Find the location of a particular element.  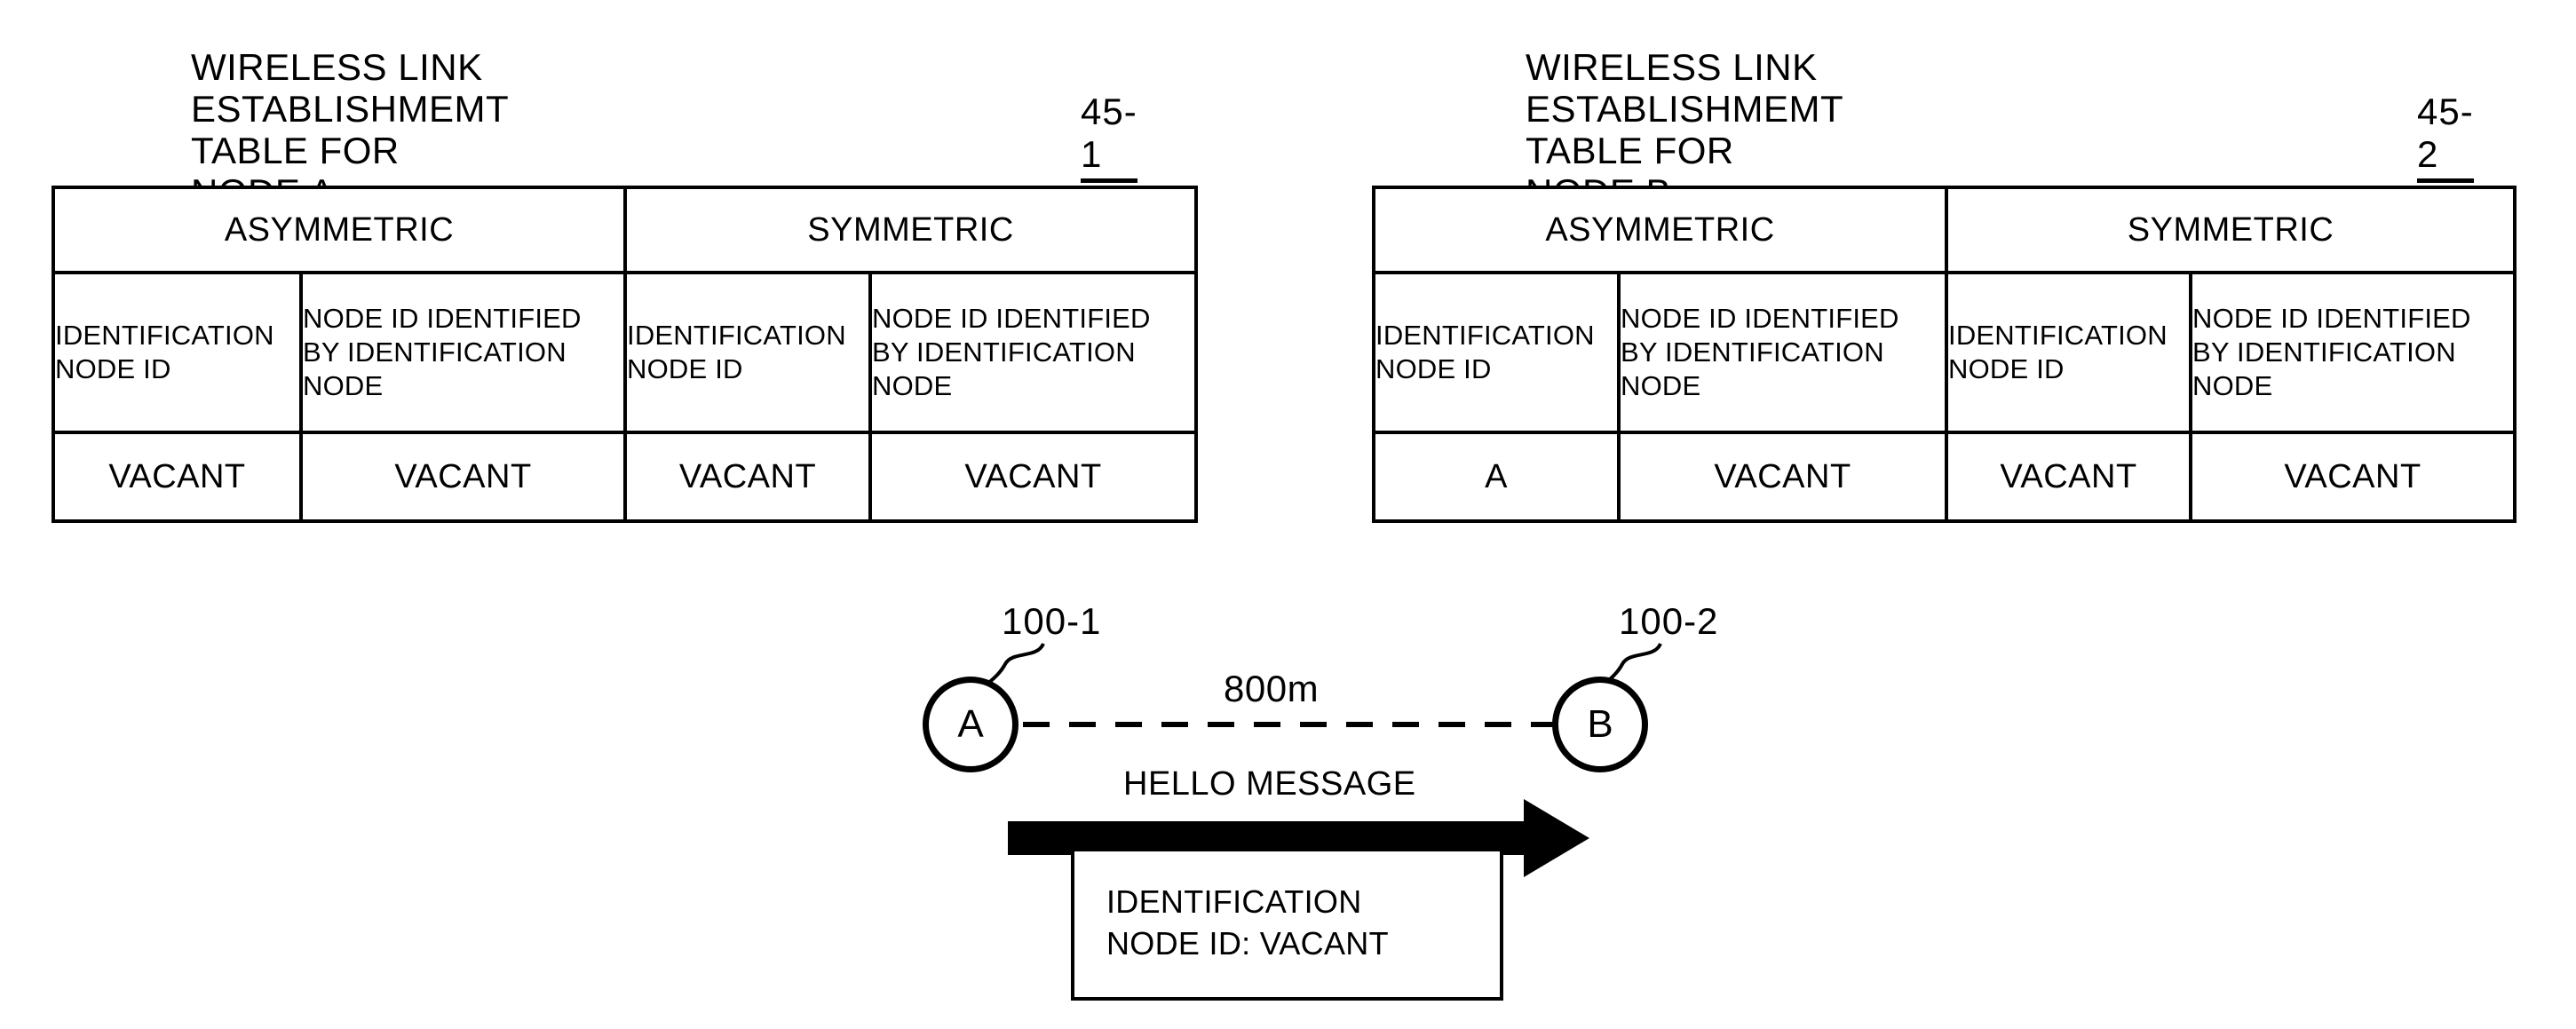

leader-line-node-a is located at coordinates (1015, 664).